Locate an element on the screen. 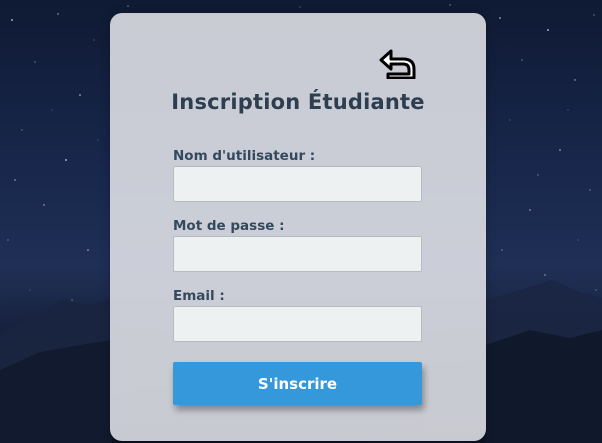  username-label: Nom d'utilisateur : is located at coordinates (244, 156).